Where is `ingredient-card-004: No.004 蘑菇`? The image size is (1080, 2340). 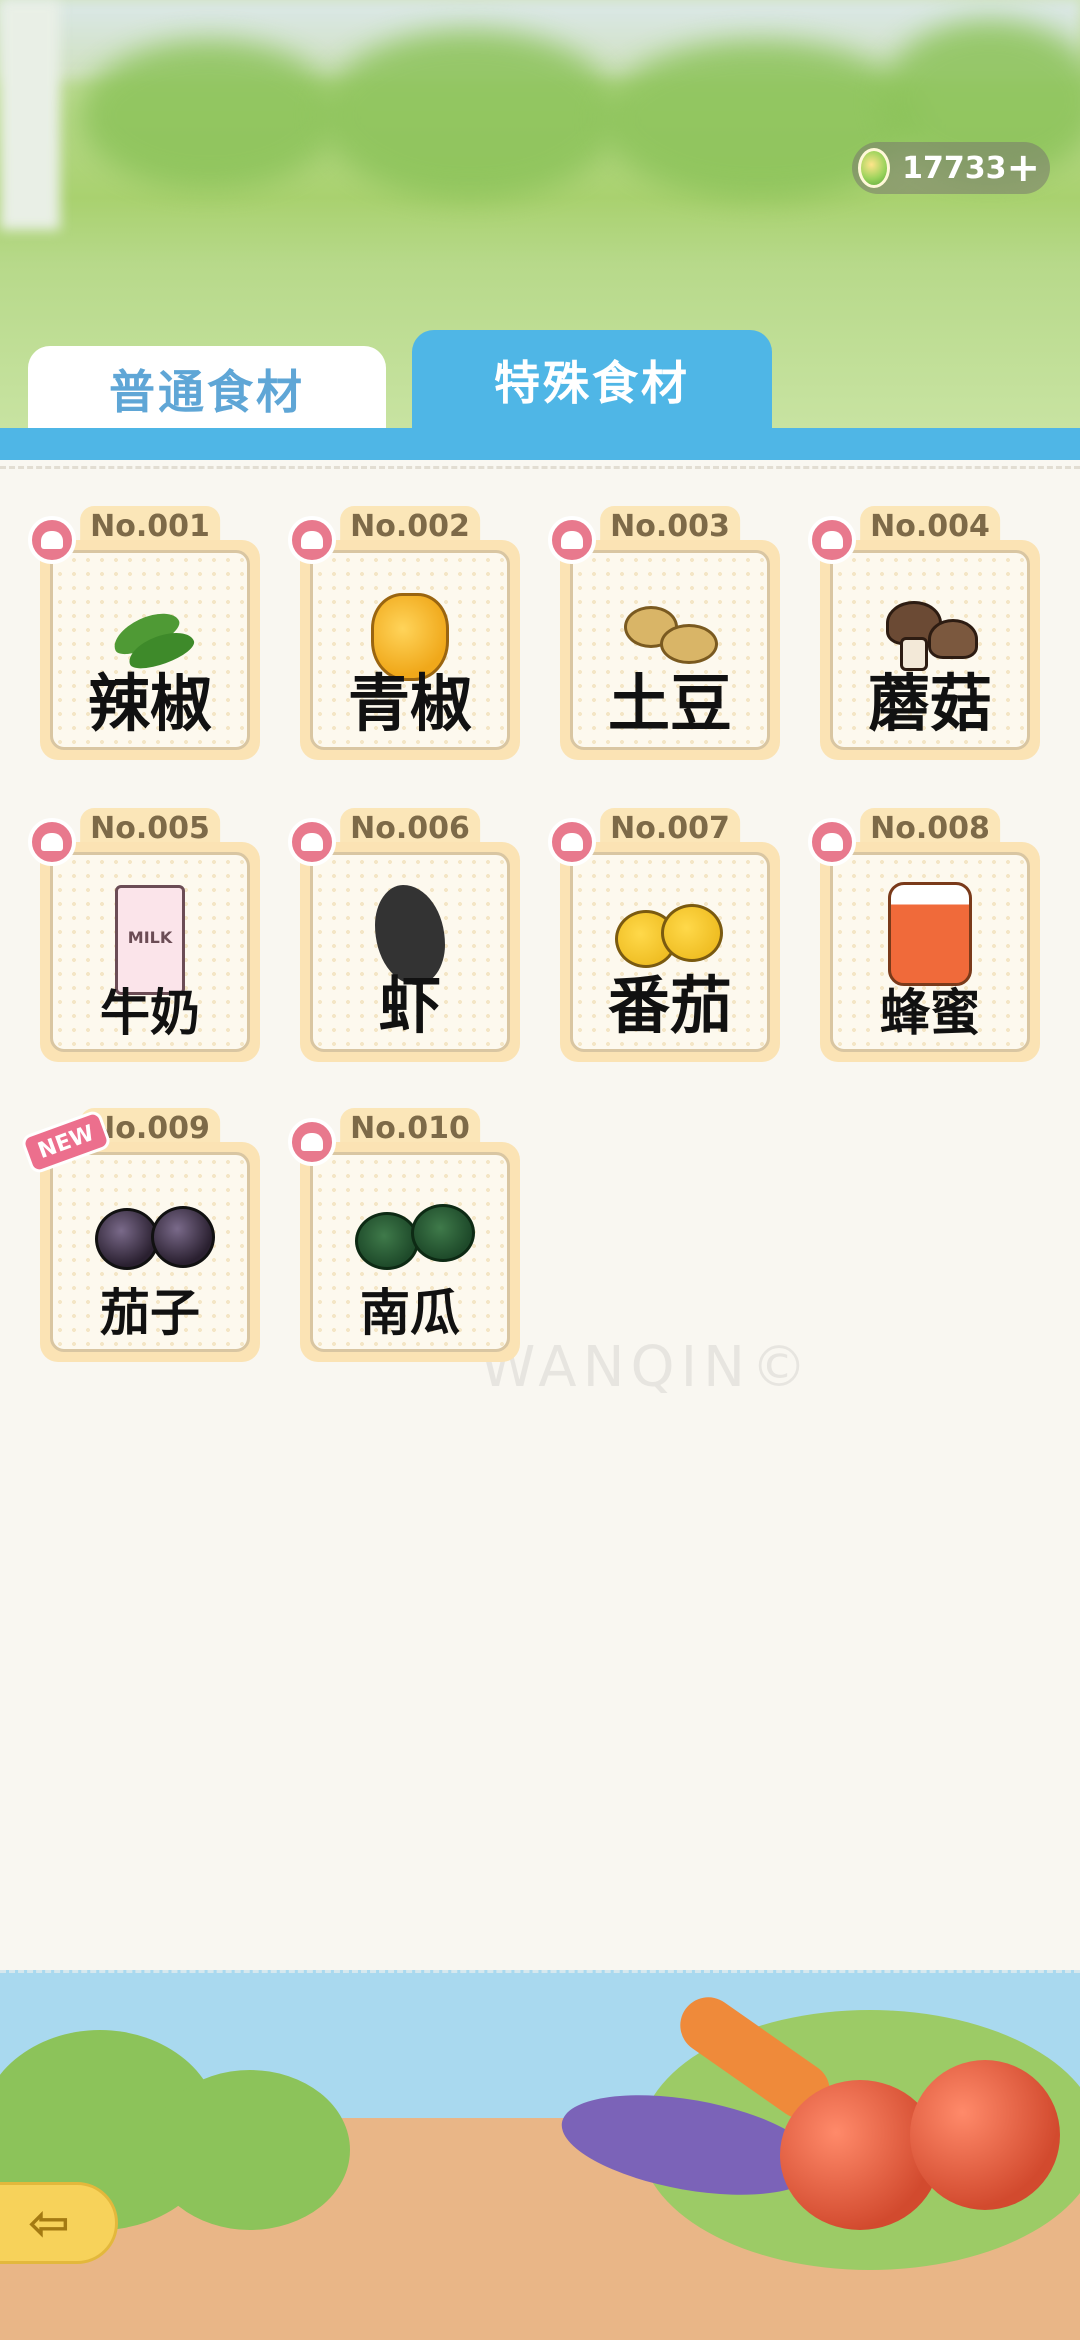
ingredient-card-004: No.004 蘑菇 is located at coordinates (924, 633).